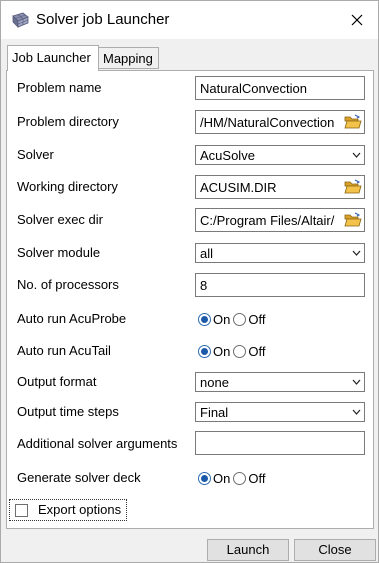  Describe the element at coordinates (68, 121) in the screenshot. I see `problem-directory-label: Problem directory` at that location.